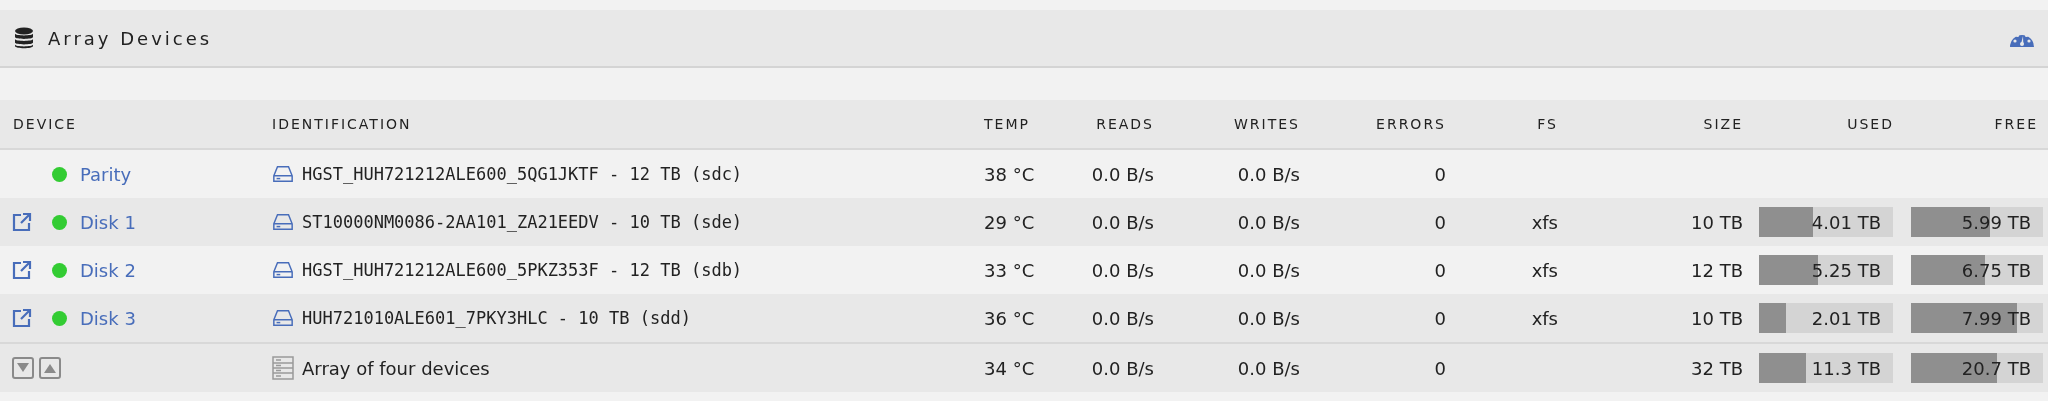 The image size is (2048, 401). I want to click on size-cell-text: 12 TB, so click(1717, 270).